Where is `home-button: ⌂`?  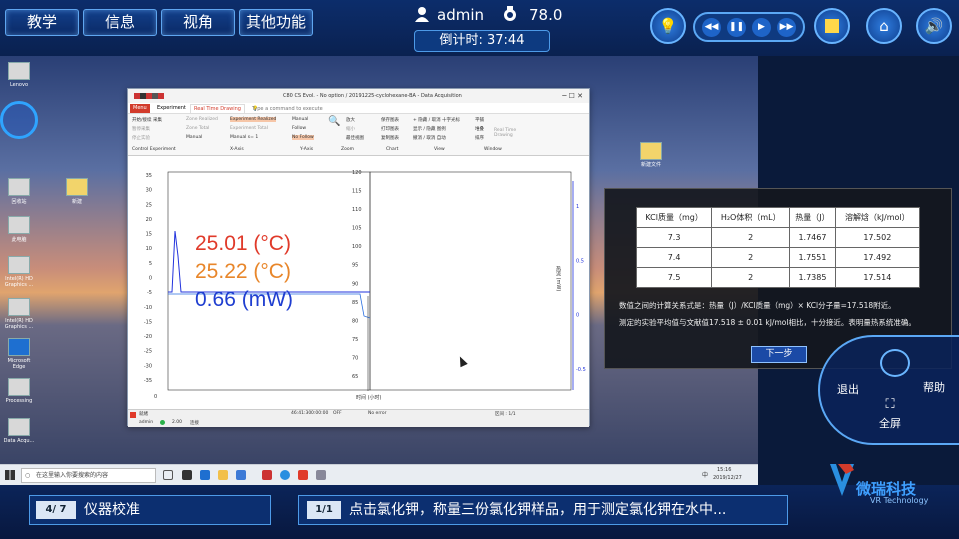 home-button: ⌂ is located at coordinates (884, 26).